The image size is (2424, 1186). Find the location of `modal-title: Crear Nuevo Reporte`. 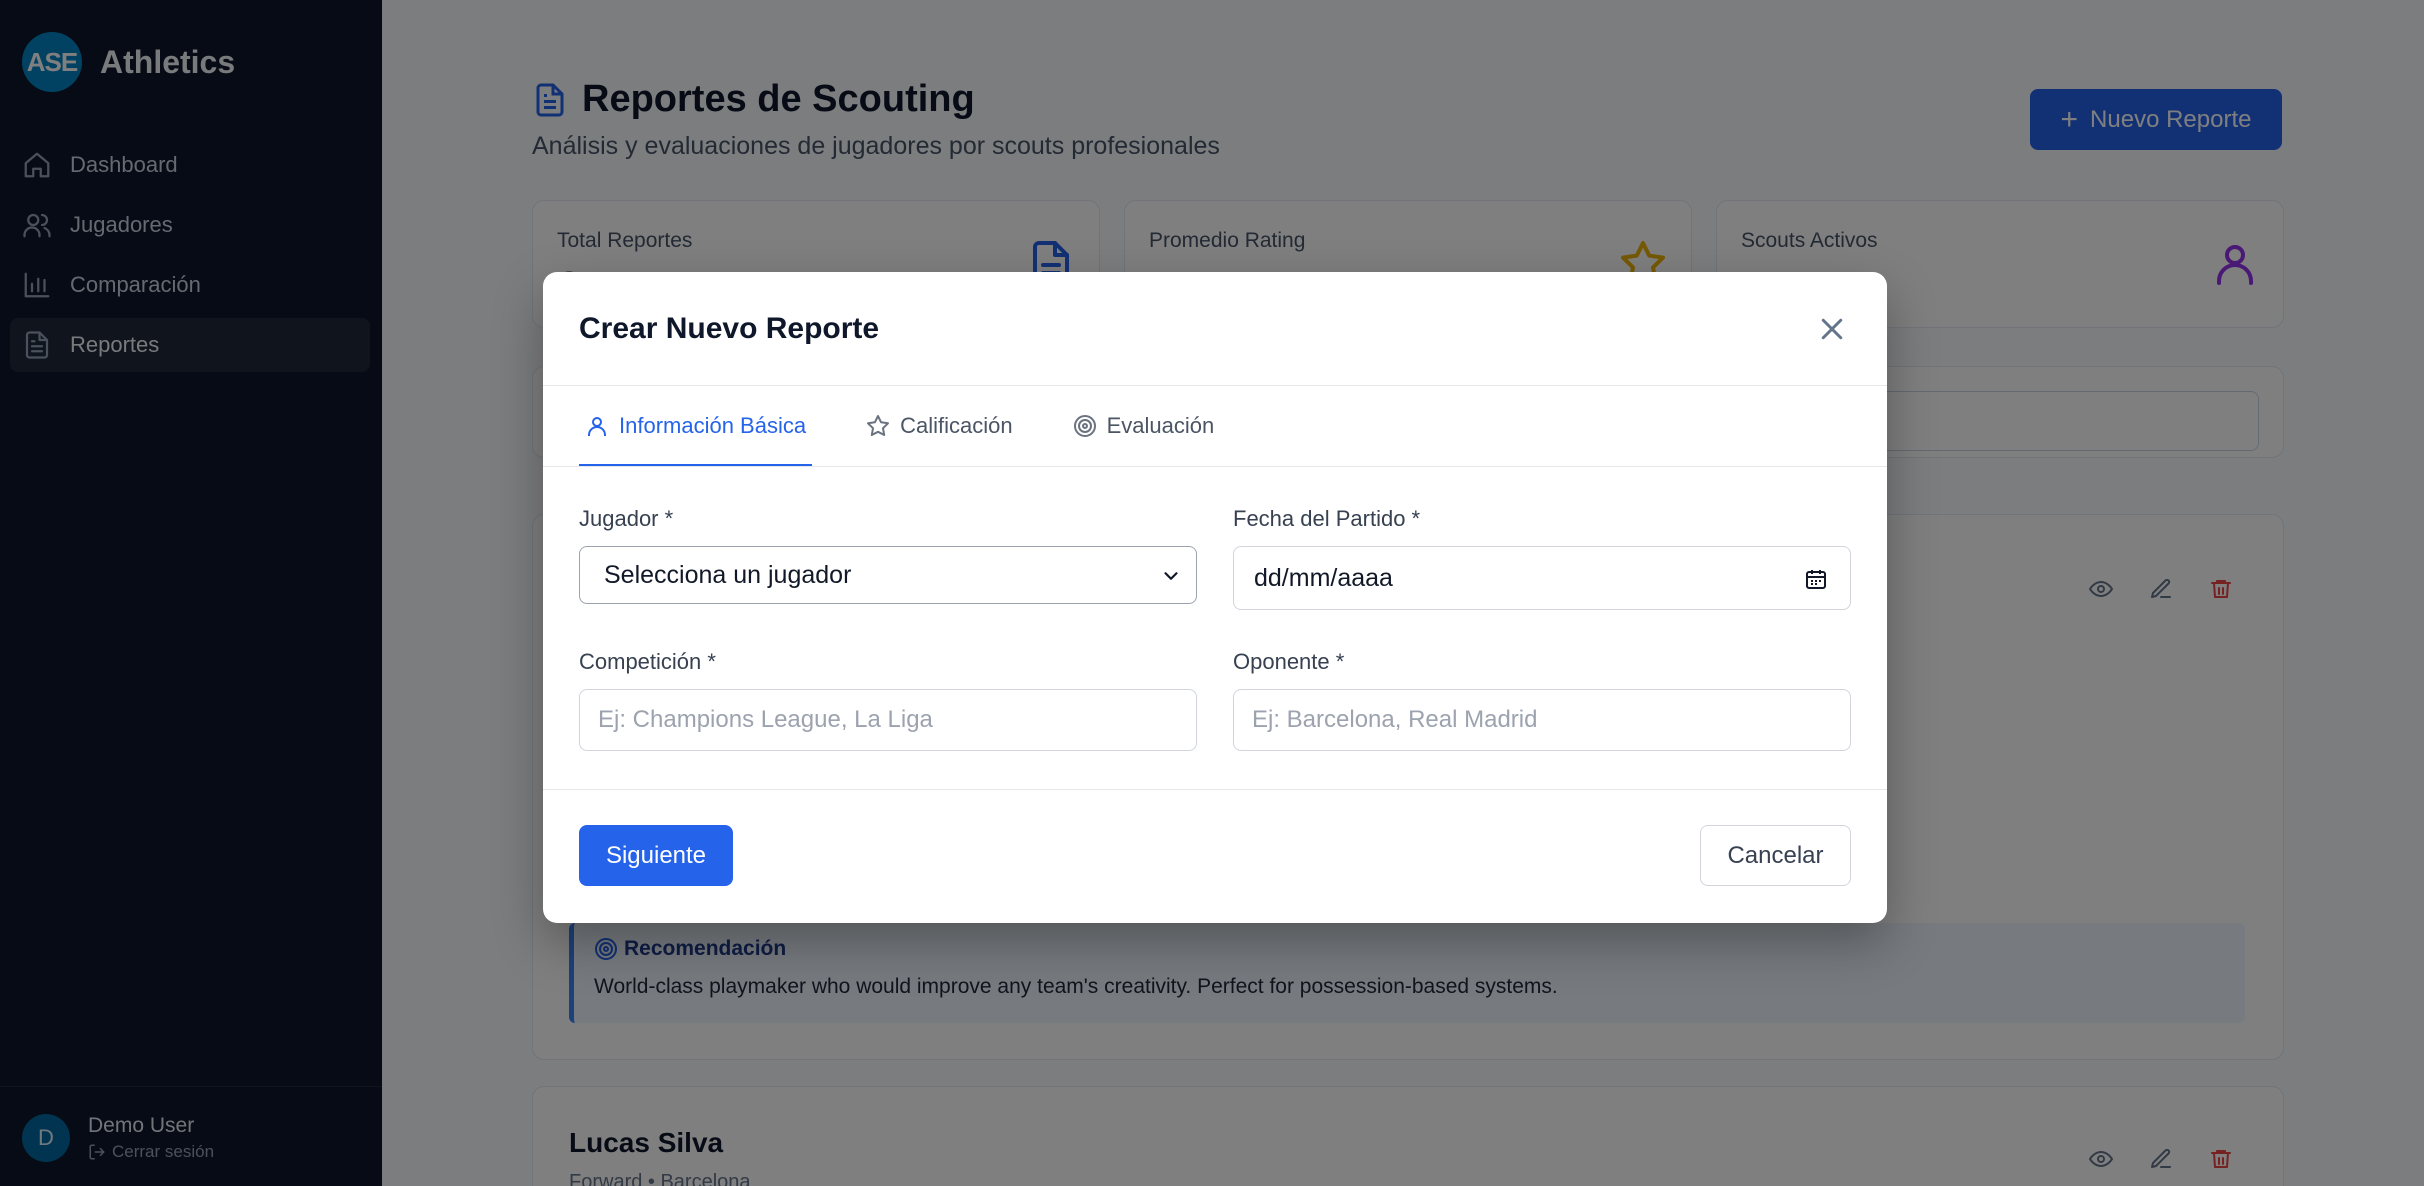

modal-title: Crear Nuevo Reporte is located at coordinates (729, 328).